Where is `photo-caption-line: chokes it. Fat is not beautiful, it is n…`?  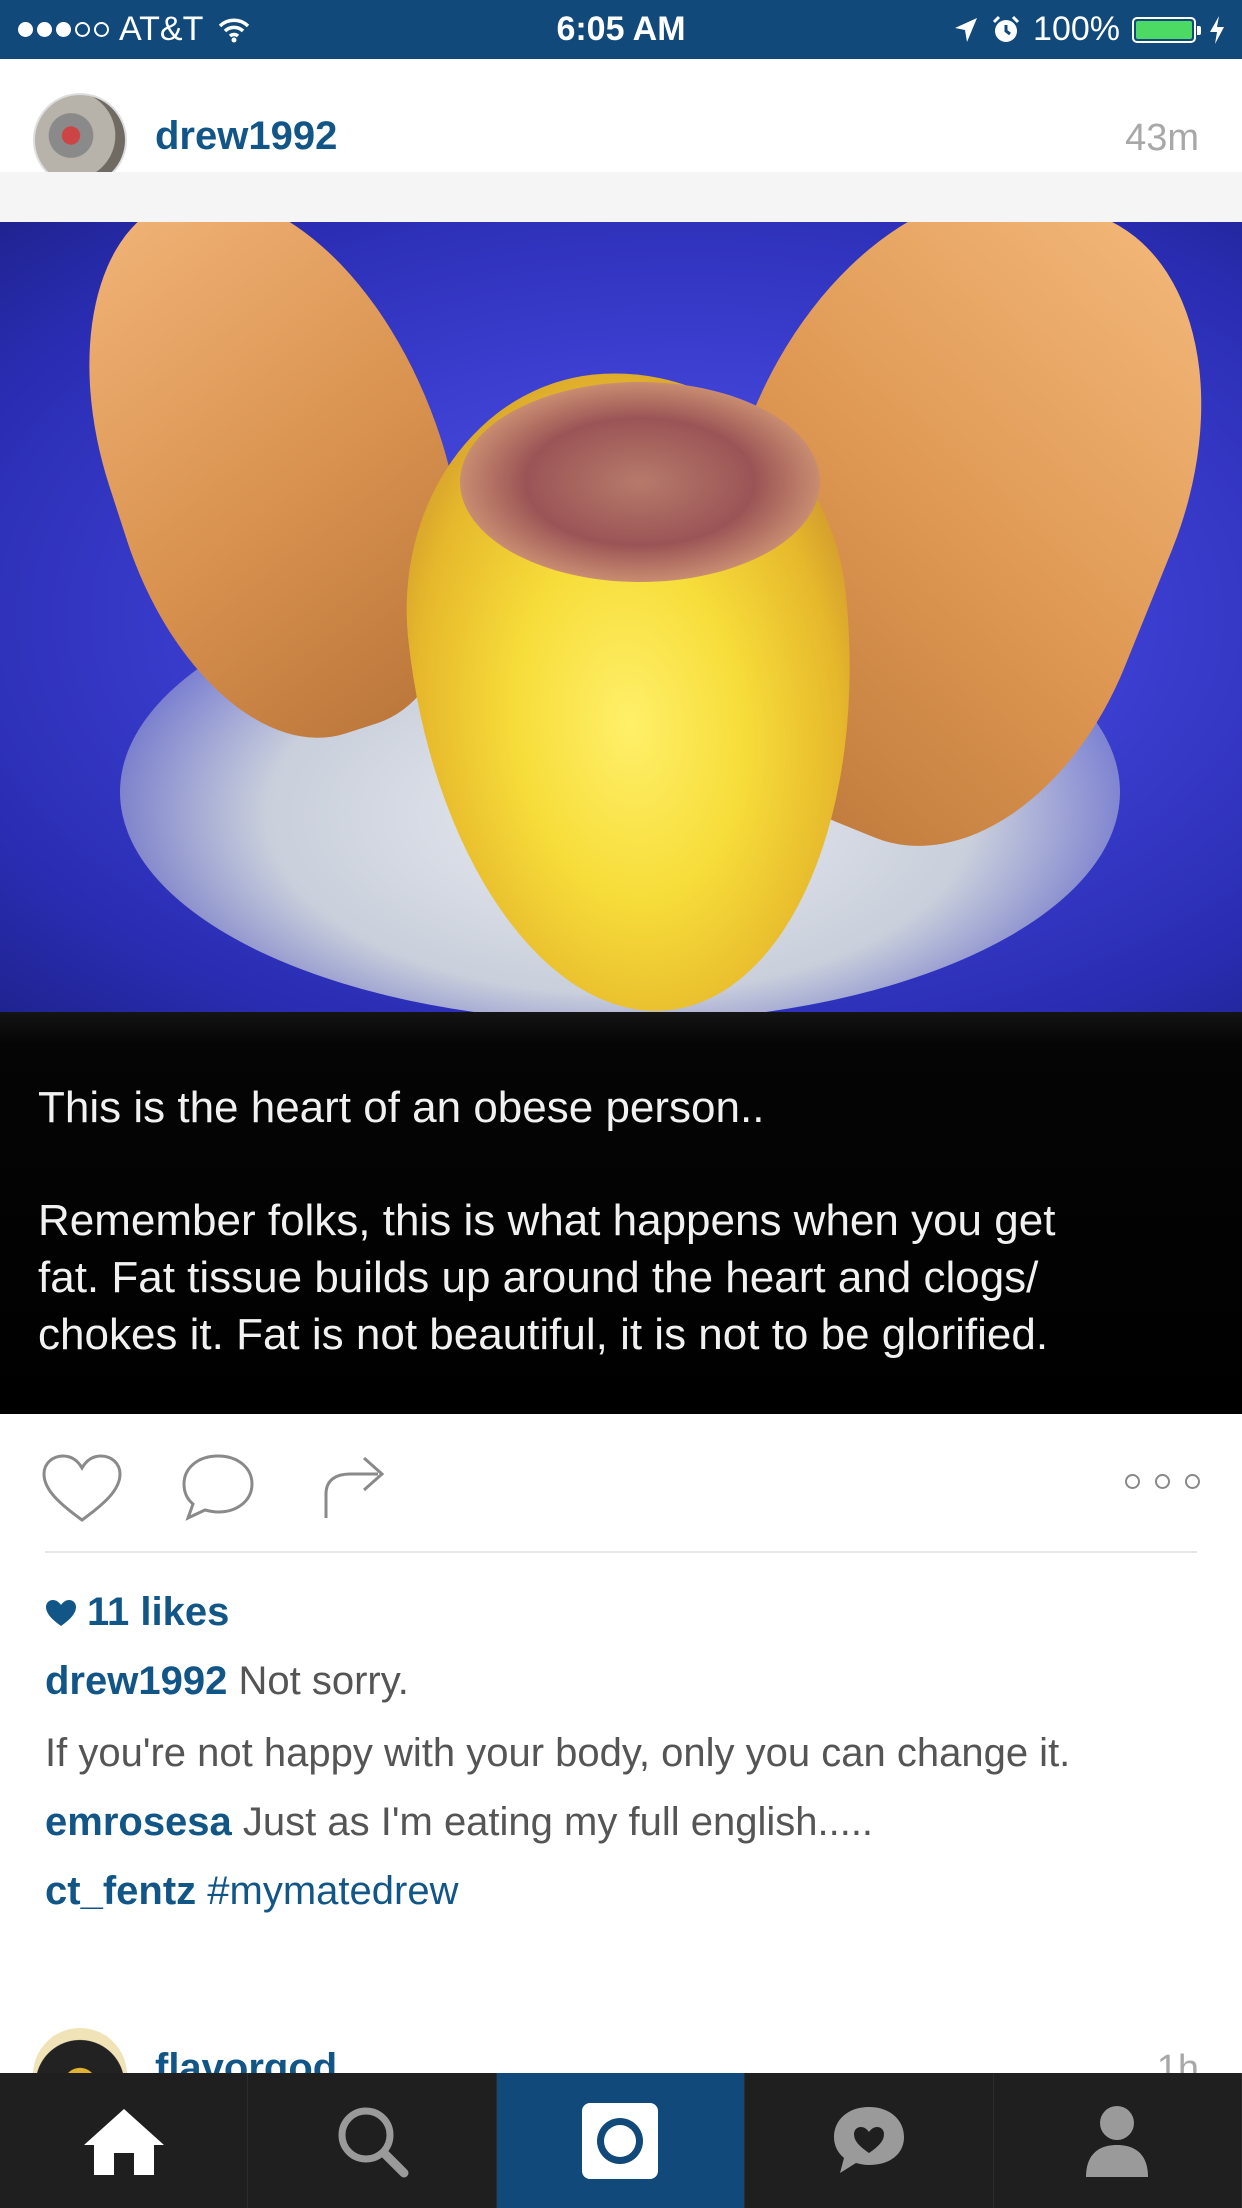
photo-caption-line: chokes it. Fat is not beautiful, it is n… is located at coordinates (543, 1334).